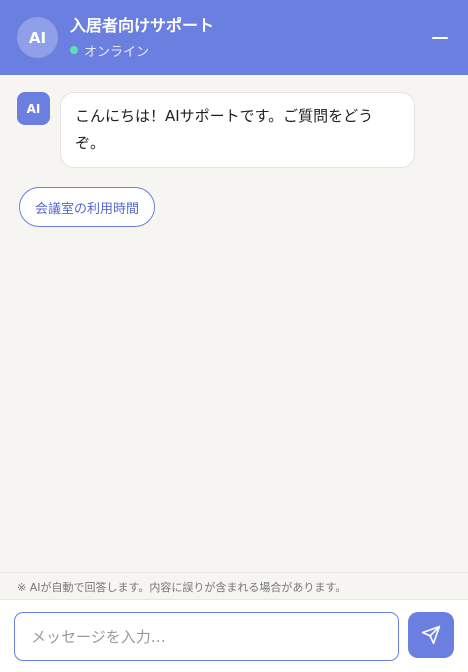 Image resolution: width=468 pixels, height=672 pixels. What do you see at coordinates (142, 25) in the screenshot?
I see `chat-title: 入居者向けサポート` at bounding box center [142, 25].